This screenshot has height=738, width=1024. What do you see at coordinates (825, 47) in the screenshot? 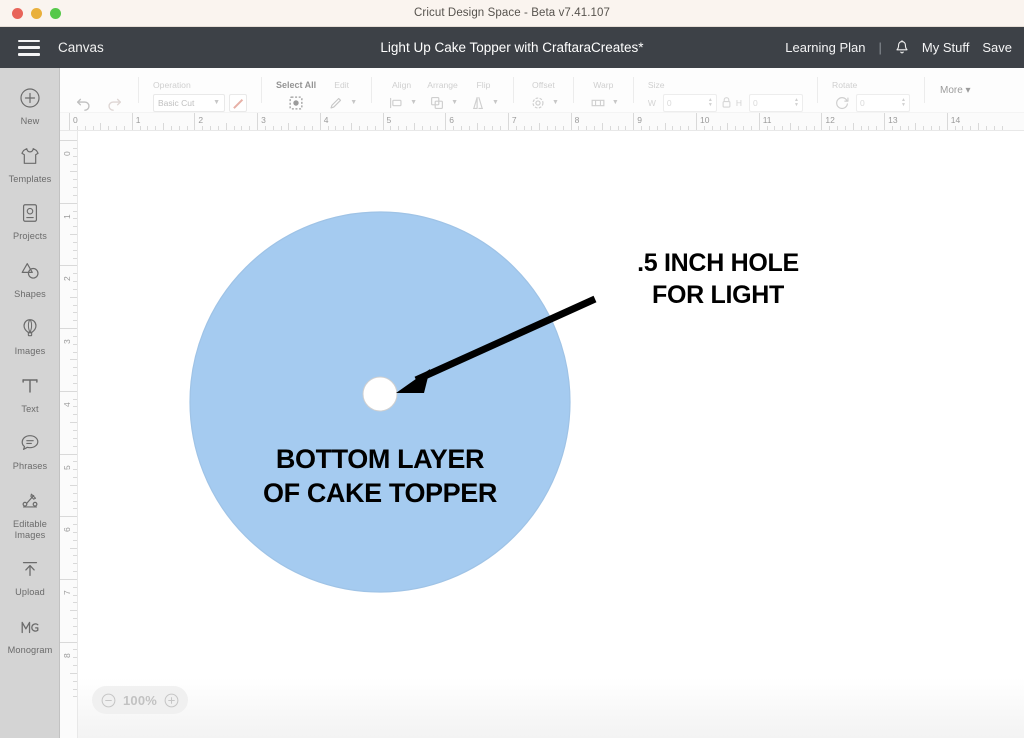
I see `learning-plan-link: Learning Plan` at bounding box center [825, 47].